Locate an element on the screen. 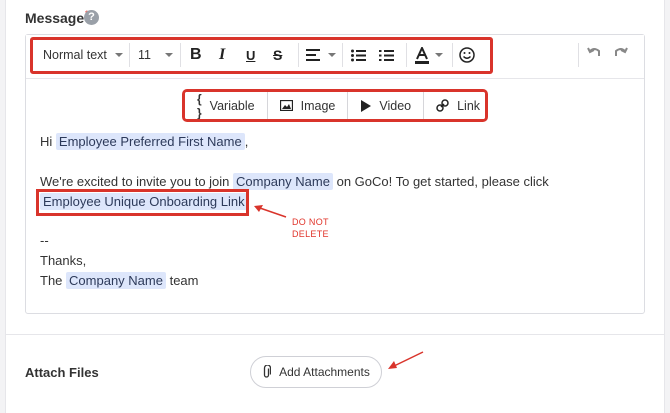  annotation-arrows is located at coordinates (339, 287).